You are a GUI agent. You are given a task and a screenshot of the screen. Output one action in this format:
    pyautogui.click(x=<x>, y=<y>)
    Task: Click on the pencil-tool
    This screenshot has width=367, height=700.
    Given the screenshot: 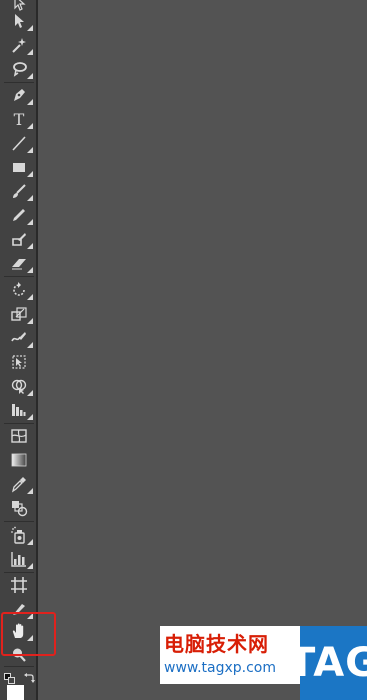 What is the action you would take?
    pyautogui.click(x=19, y=215)
    